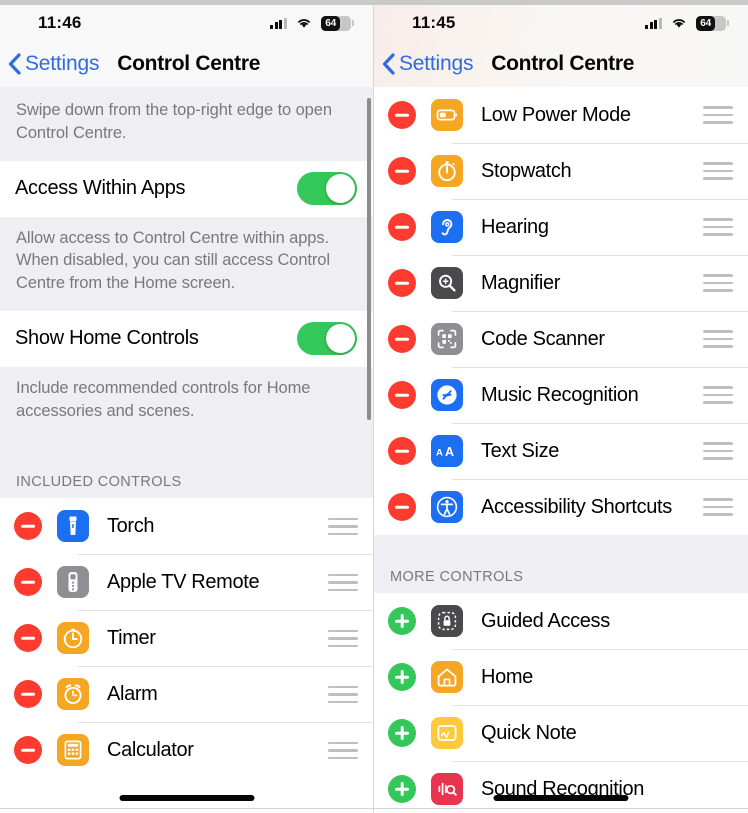 The height and width of the screenshot is (813, 748). Describe the element at coordinates (100, 188) in the screenshot. I see `setting-label: Access Within Apps` at that location.